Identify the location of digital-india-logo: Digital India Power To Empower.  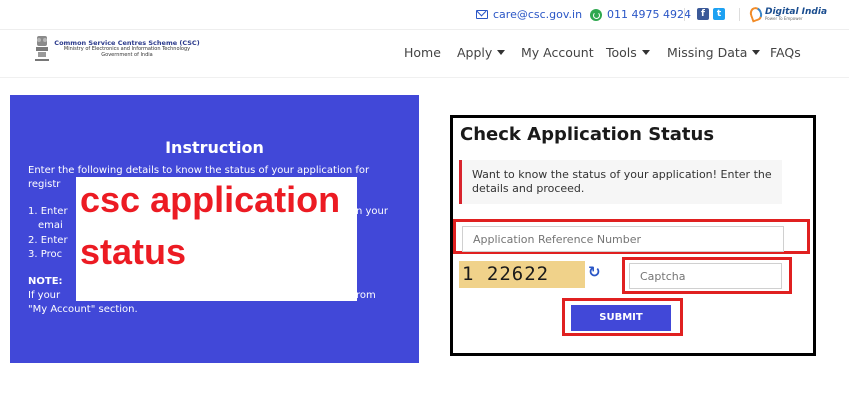
(787, 14).